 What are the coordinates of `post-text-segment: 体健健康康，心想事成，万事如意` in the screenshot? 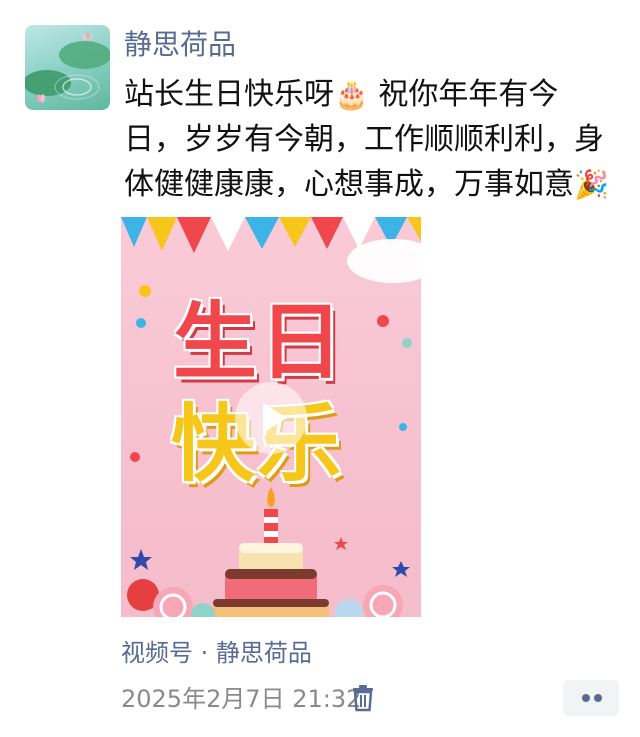 It's located at (349, 184).